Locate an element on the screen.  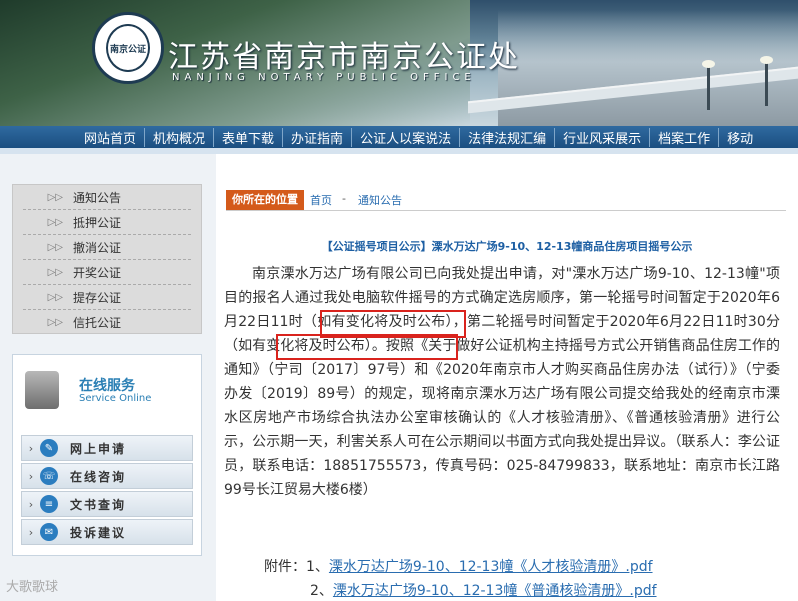
service-title: 在线服务 is located at coordinates (107, 386).